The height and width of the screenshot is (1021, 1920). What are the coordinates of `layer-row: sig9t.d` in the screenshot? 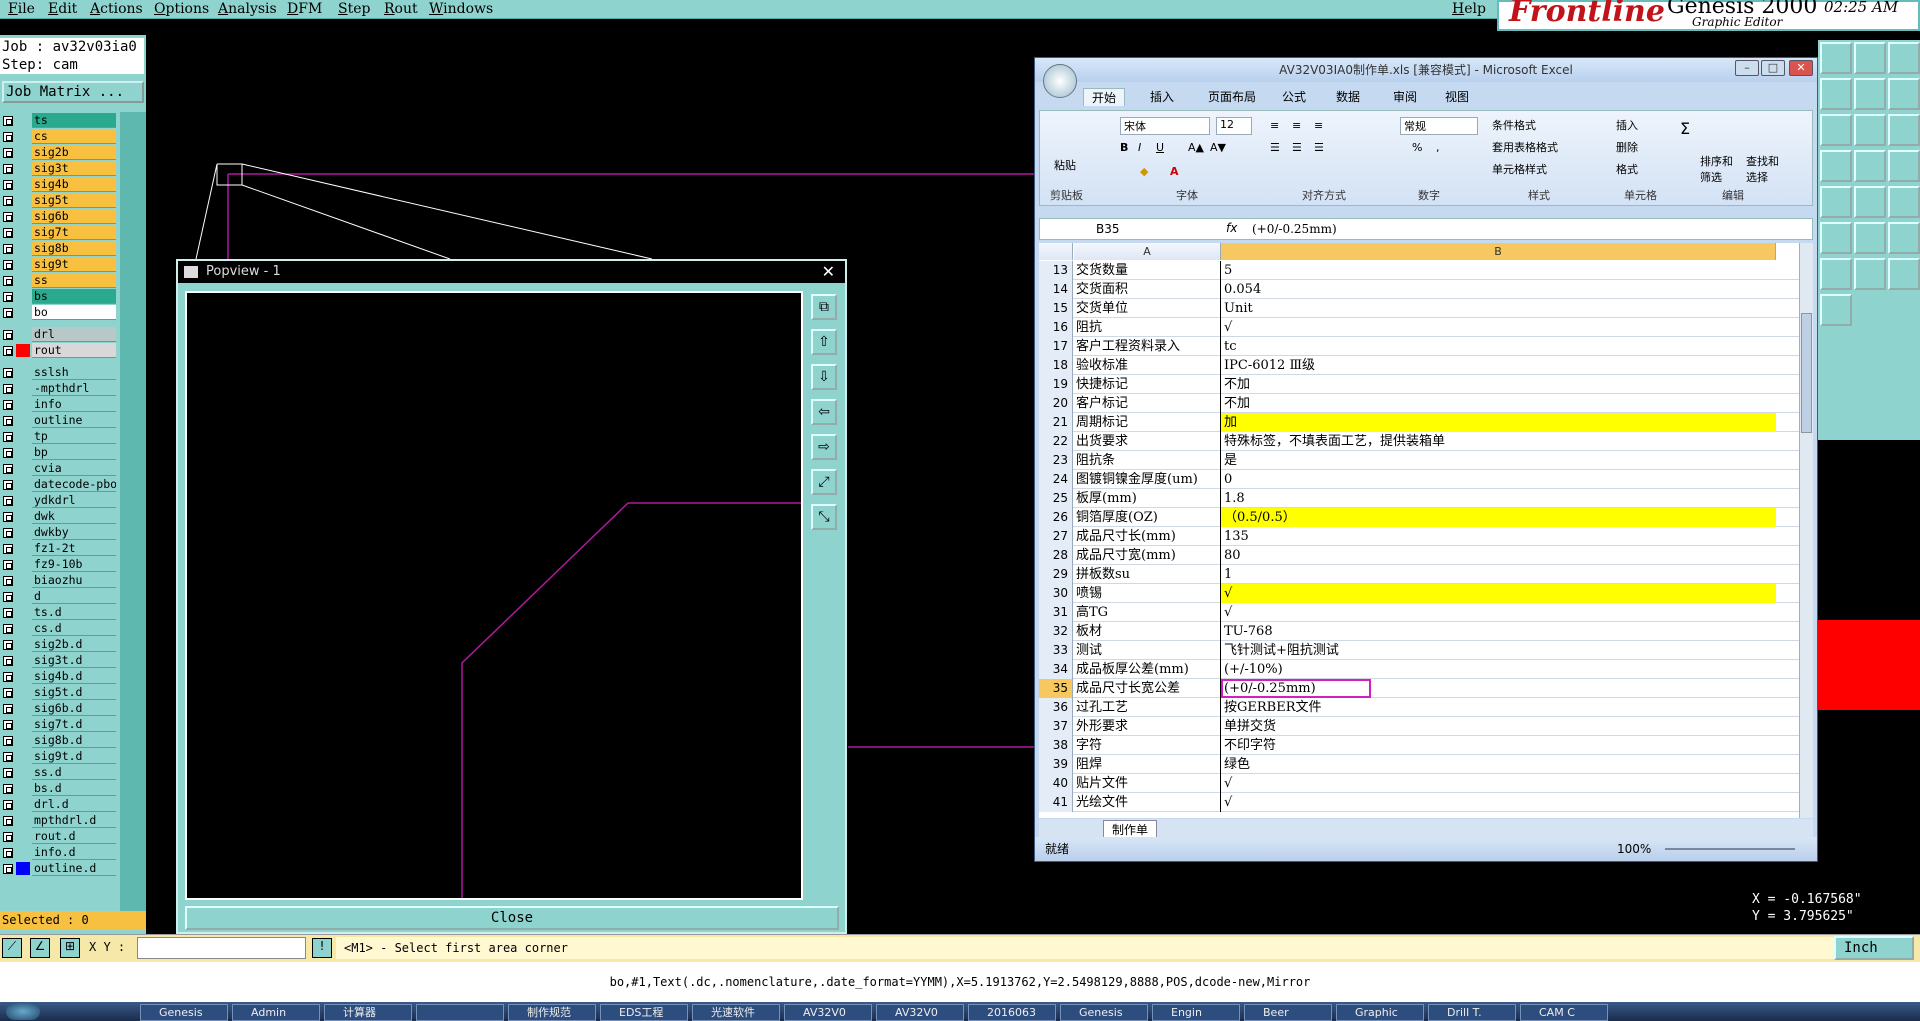 It's located at (59, 756).